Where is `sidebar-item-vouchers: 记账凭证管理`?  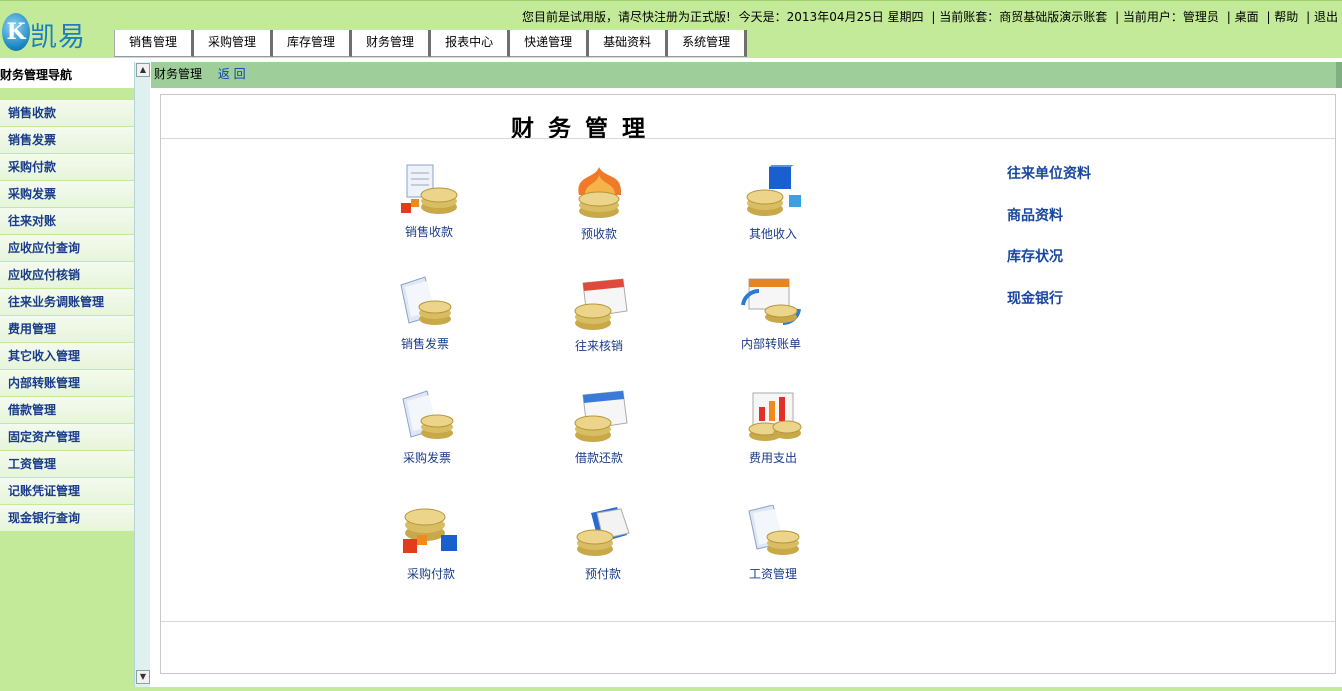
sidebar-item-vouchers: 记账凭证管理 is located at coordinates (67, 491).